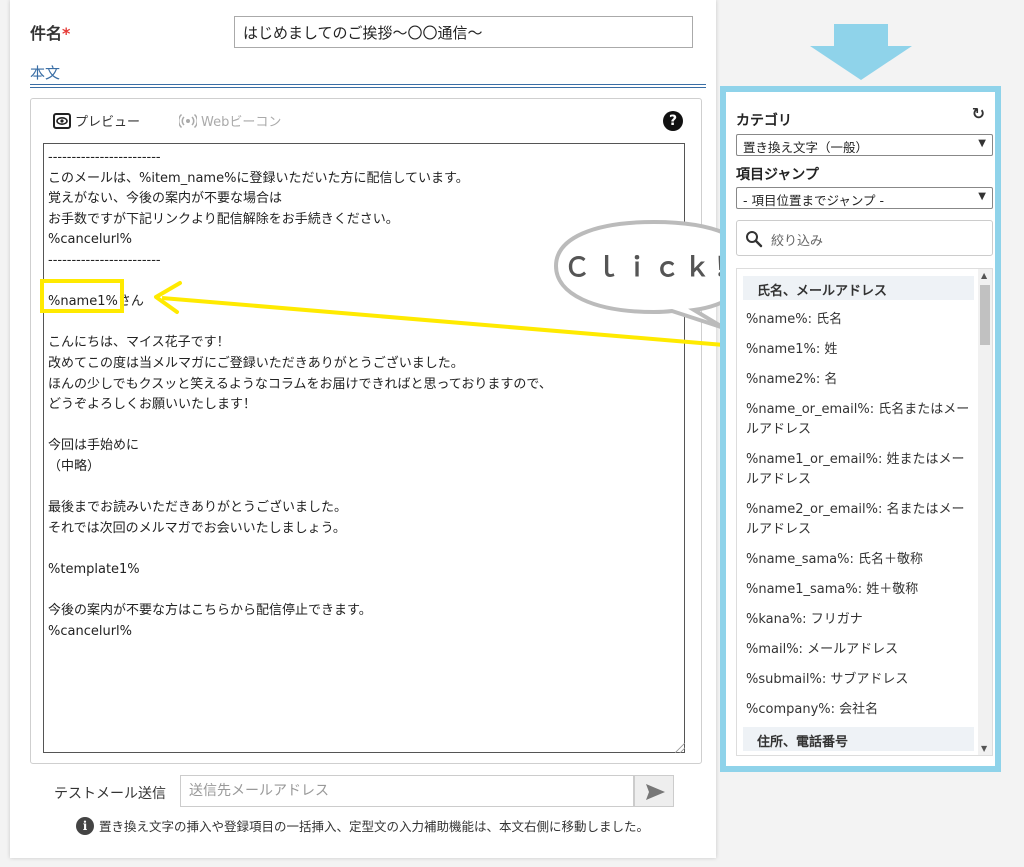 This screenshot has height=867, width=1024. Describe the element at coordinates (777, 175) in the screenshot. I see `jump-label: 項目ジャンプ` at that location.